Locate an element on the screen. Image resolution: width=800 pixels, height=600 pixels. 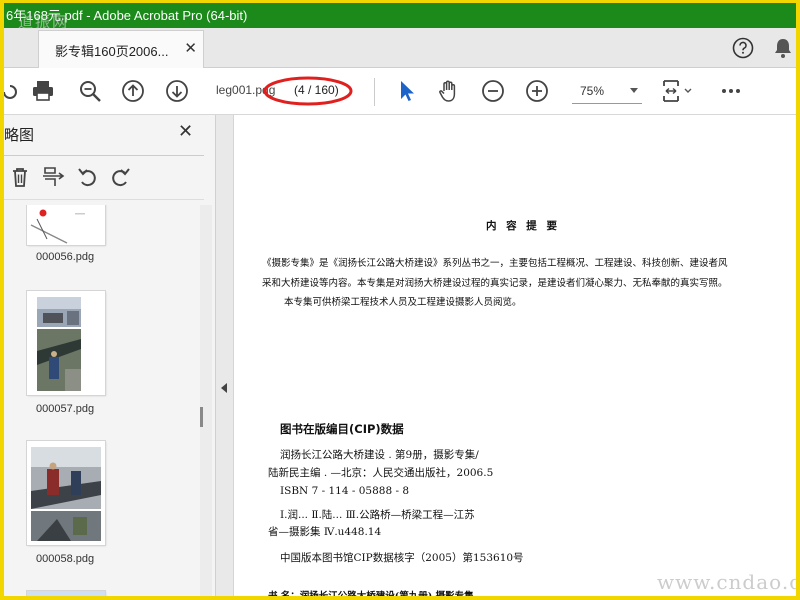
next-page-icon is located at coordinates (177, 91).